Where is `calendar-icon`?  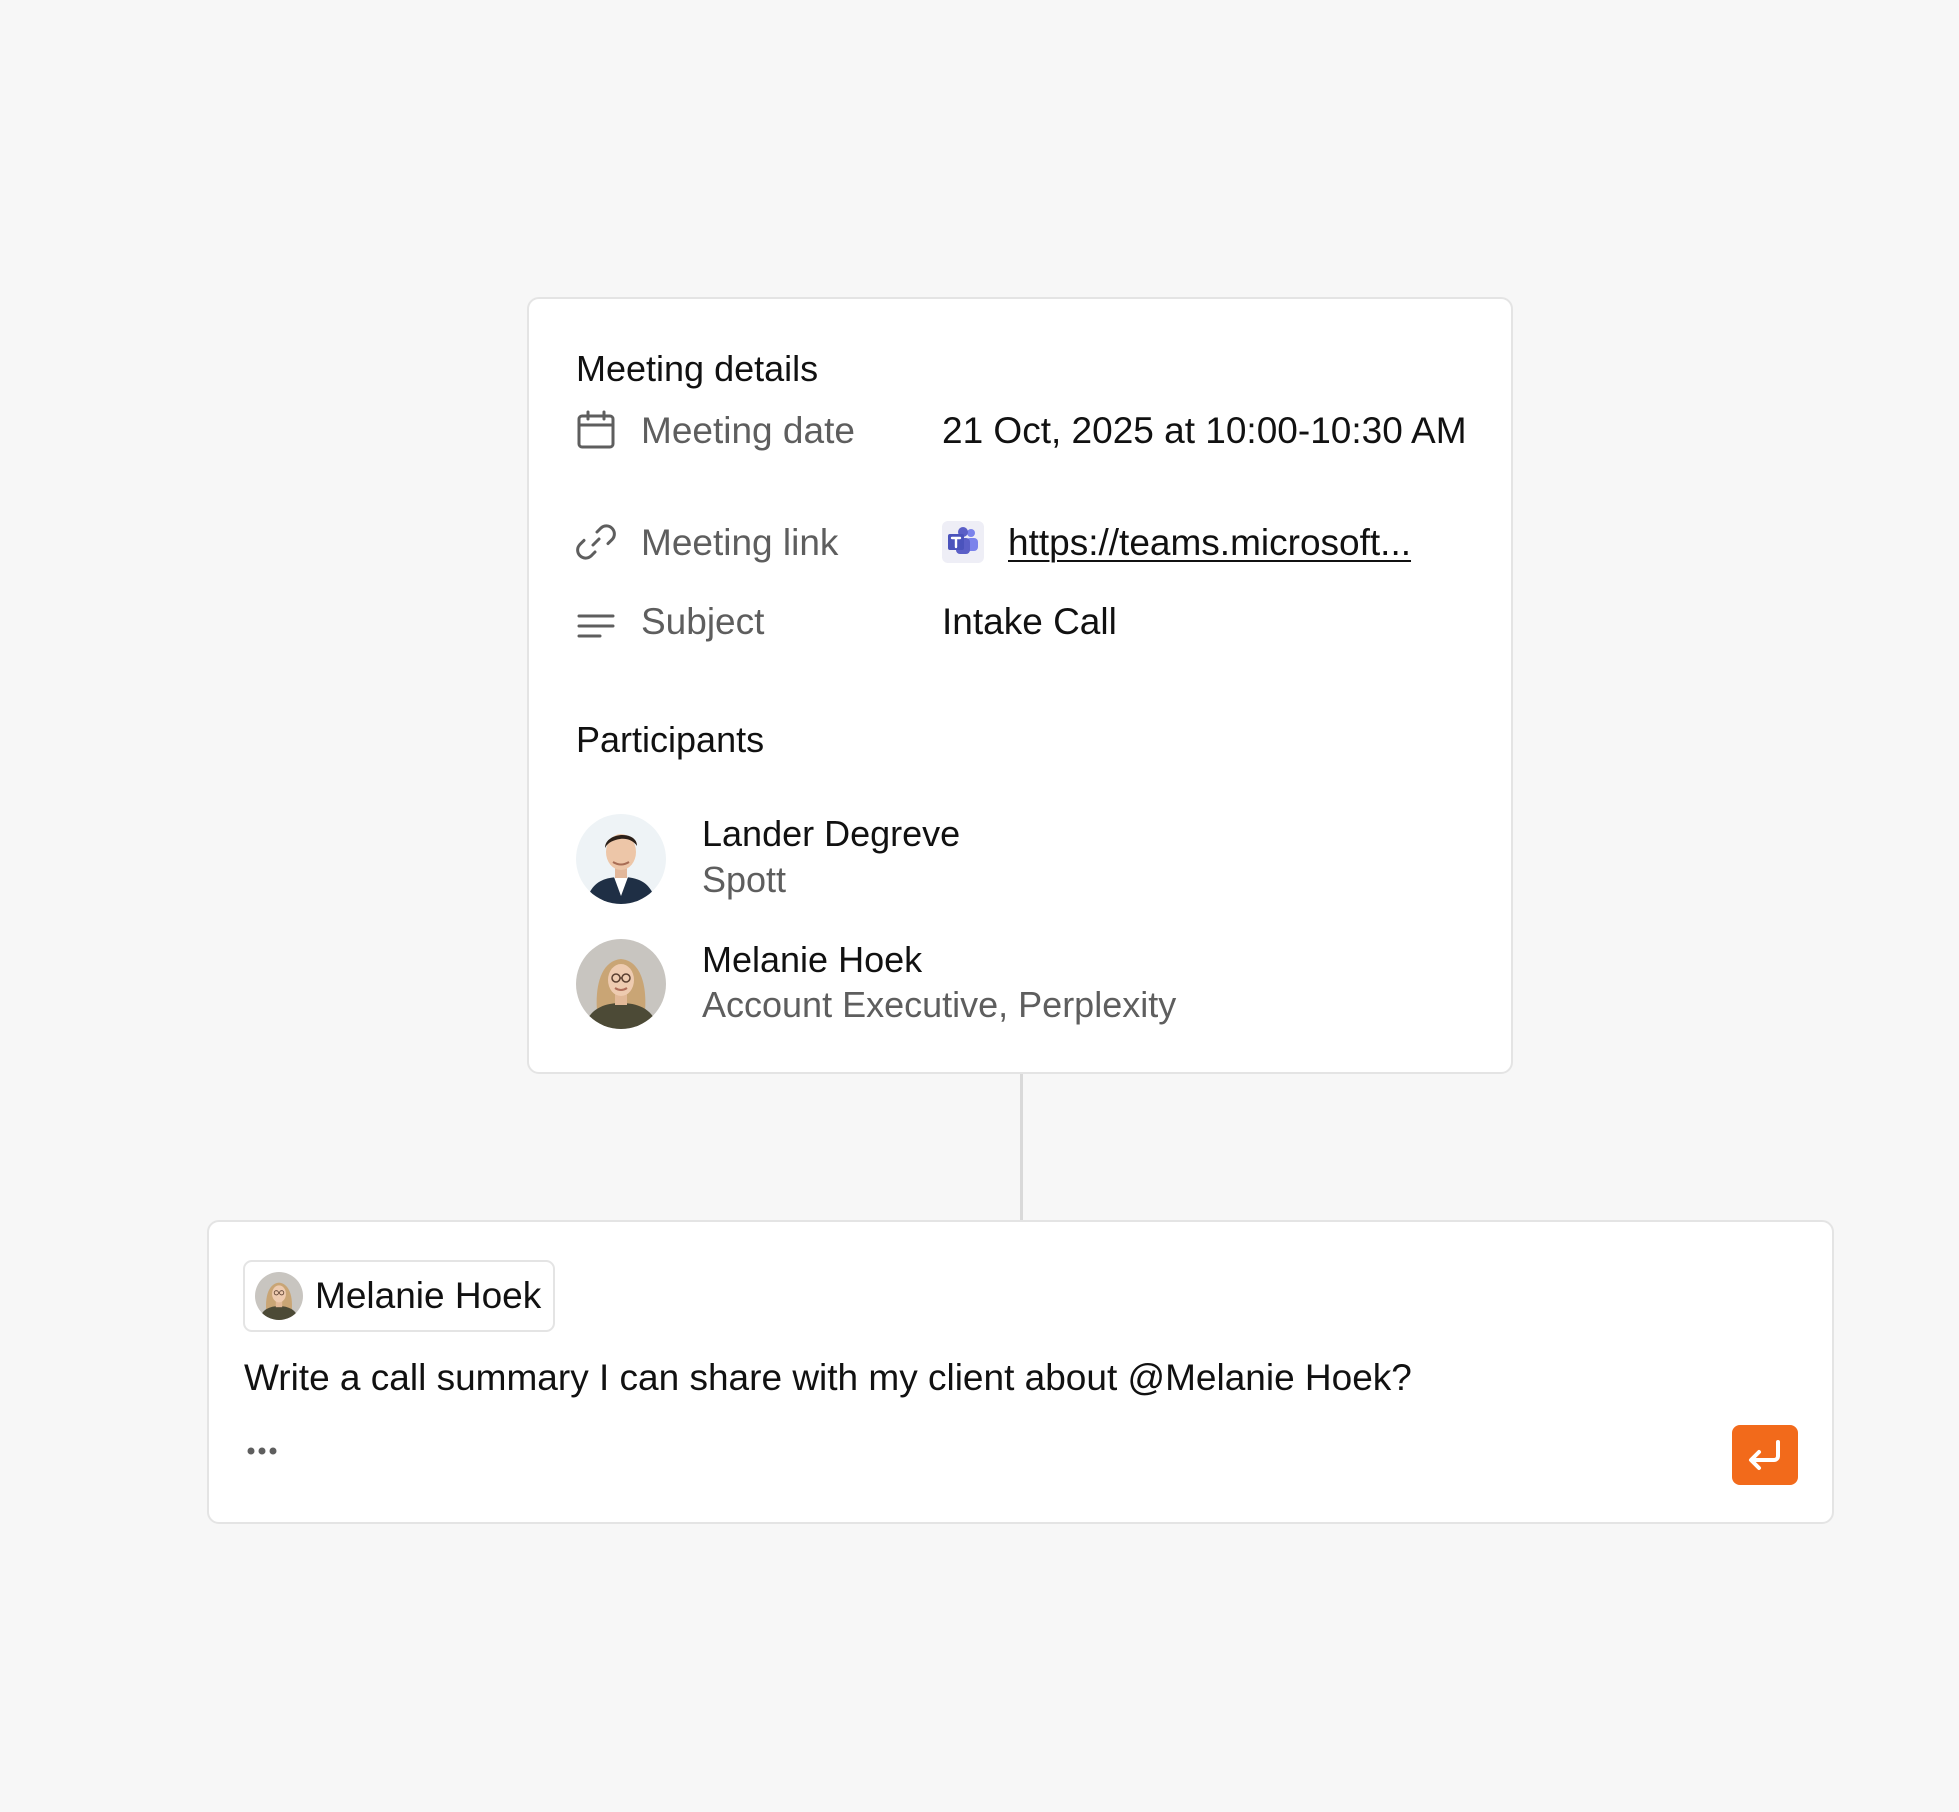
calendar-icon is located at coordinates (596, 430).